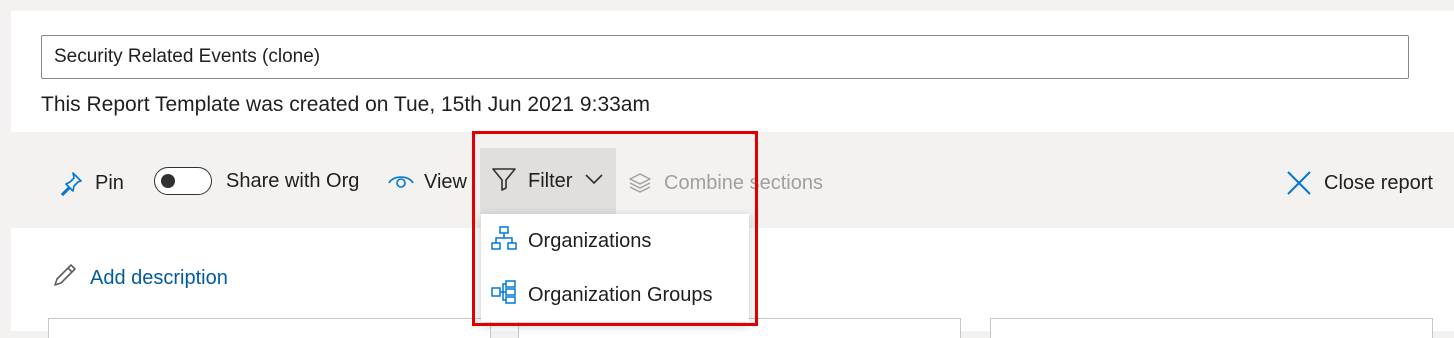  Describe the element at coordinates (1299, 183) in the screenshot. I see `close-icon` at that location.